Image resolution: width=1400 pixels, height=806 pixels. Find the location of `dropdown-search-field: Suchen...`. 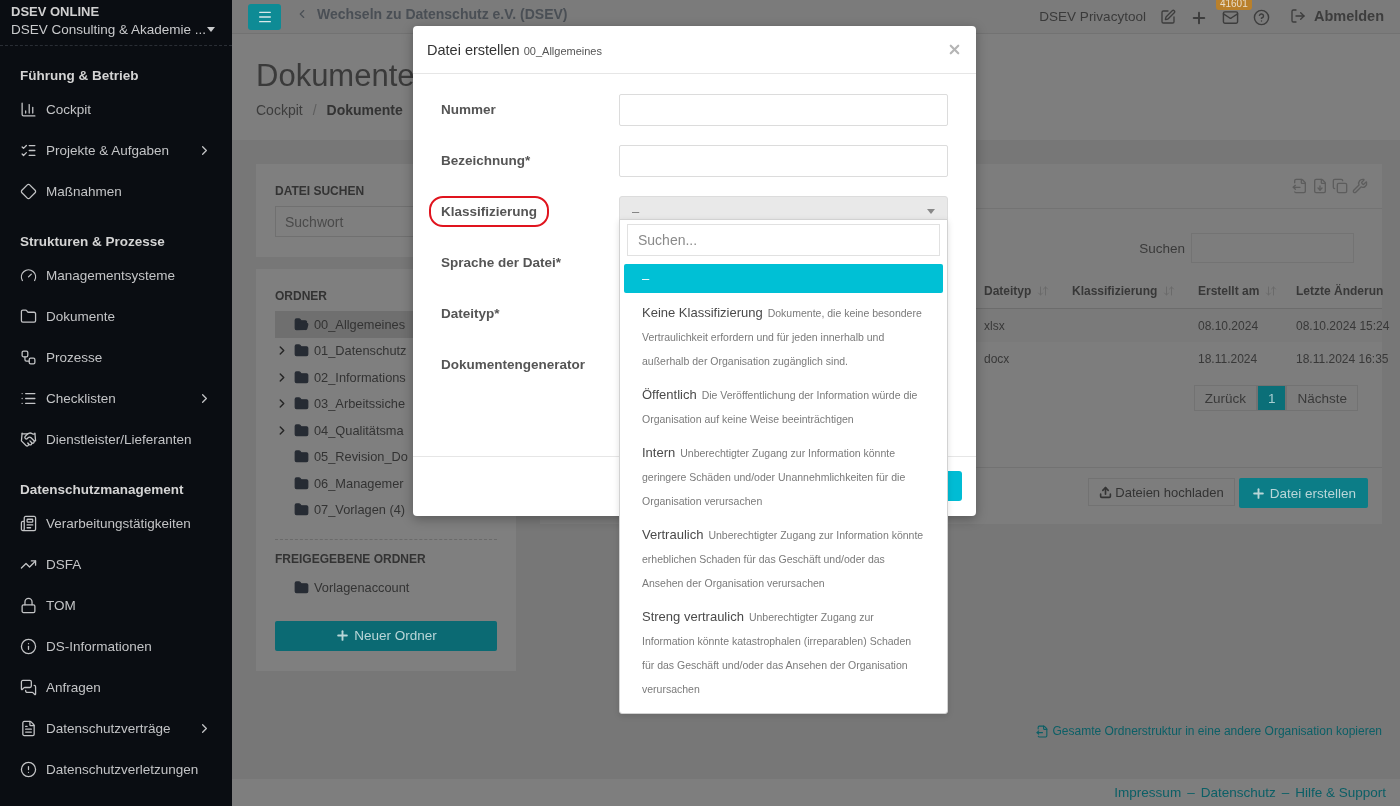

dropdown-search-field: Suchen... is located at coordinates (783, 240).